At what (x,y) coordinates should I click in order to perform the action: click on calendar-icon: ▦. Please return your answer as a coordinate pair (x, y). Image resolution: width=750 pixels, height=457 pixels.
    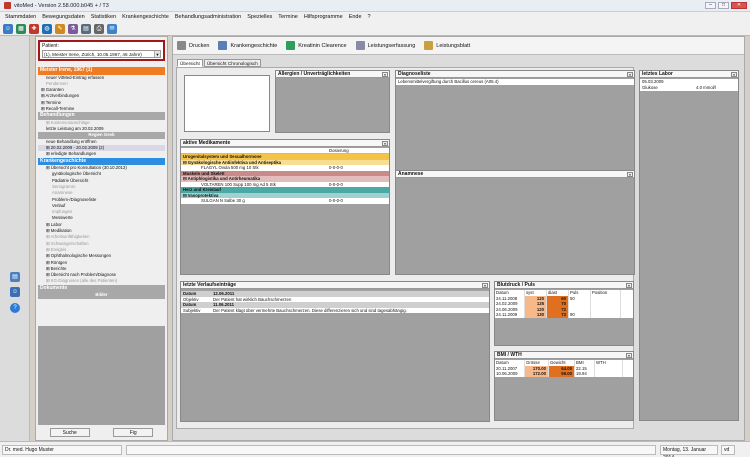
    Looking at the image, I should click on (21, 28).